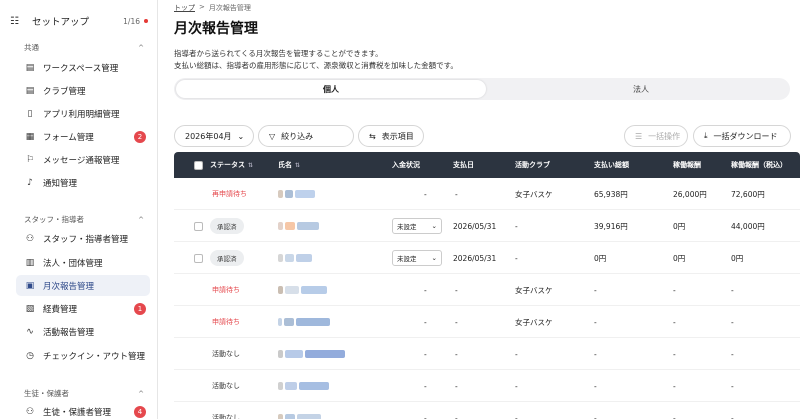  I want to click on payment-status-cell: 未設定 ⌄, so click(417, 258).